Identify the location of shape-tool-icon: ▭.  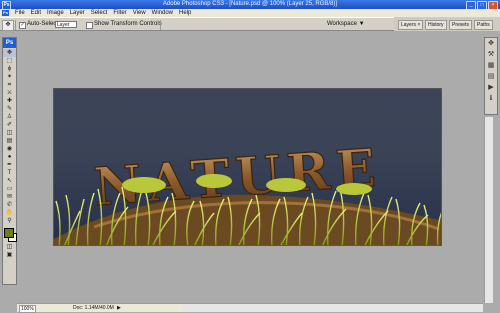
(9, 189).